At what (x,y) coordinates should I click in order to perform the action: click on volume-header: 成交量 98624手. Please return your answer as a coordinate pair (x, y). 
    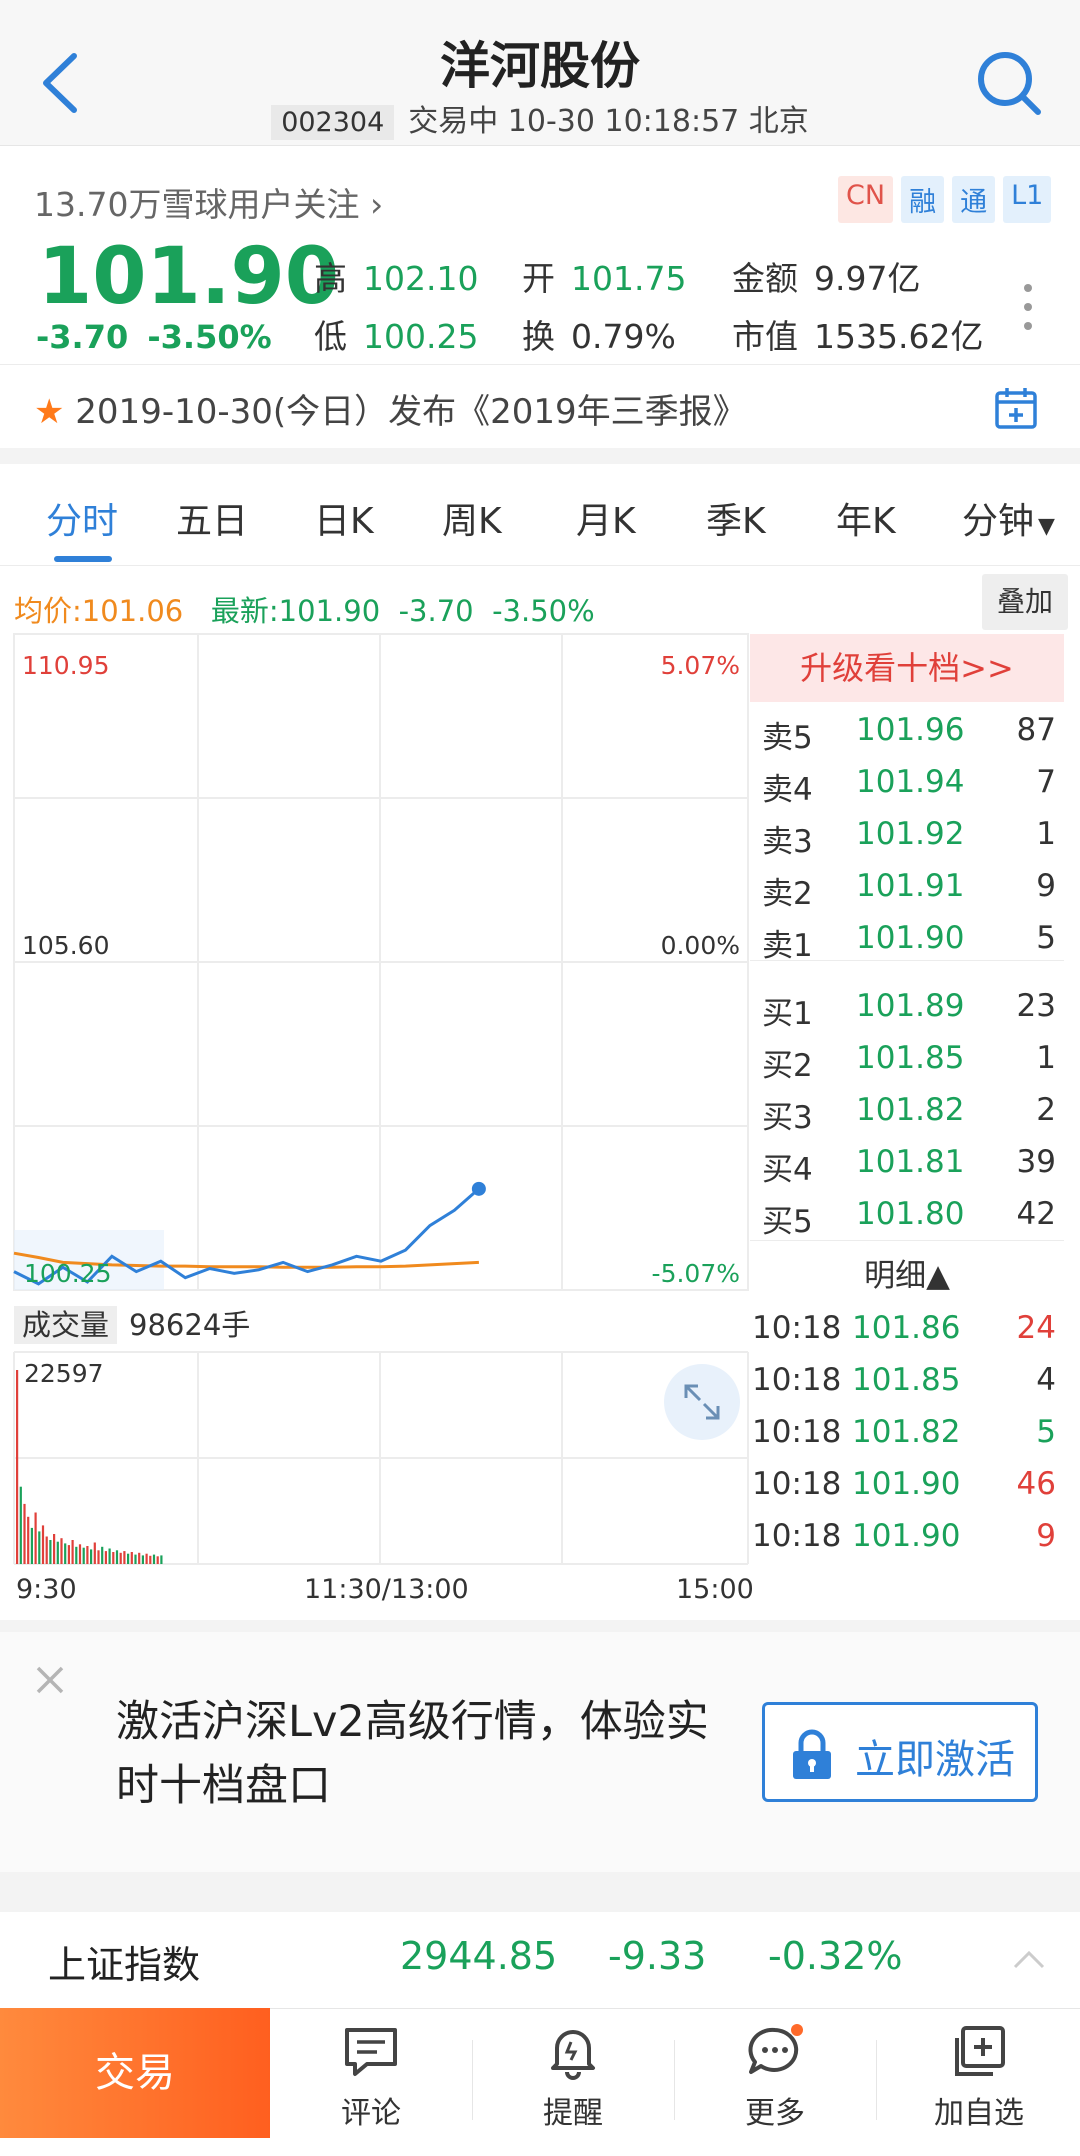
    Looking at the image, I should click on (132, 1323).